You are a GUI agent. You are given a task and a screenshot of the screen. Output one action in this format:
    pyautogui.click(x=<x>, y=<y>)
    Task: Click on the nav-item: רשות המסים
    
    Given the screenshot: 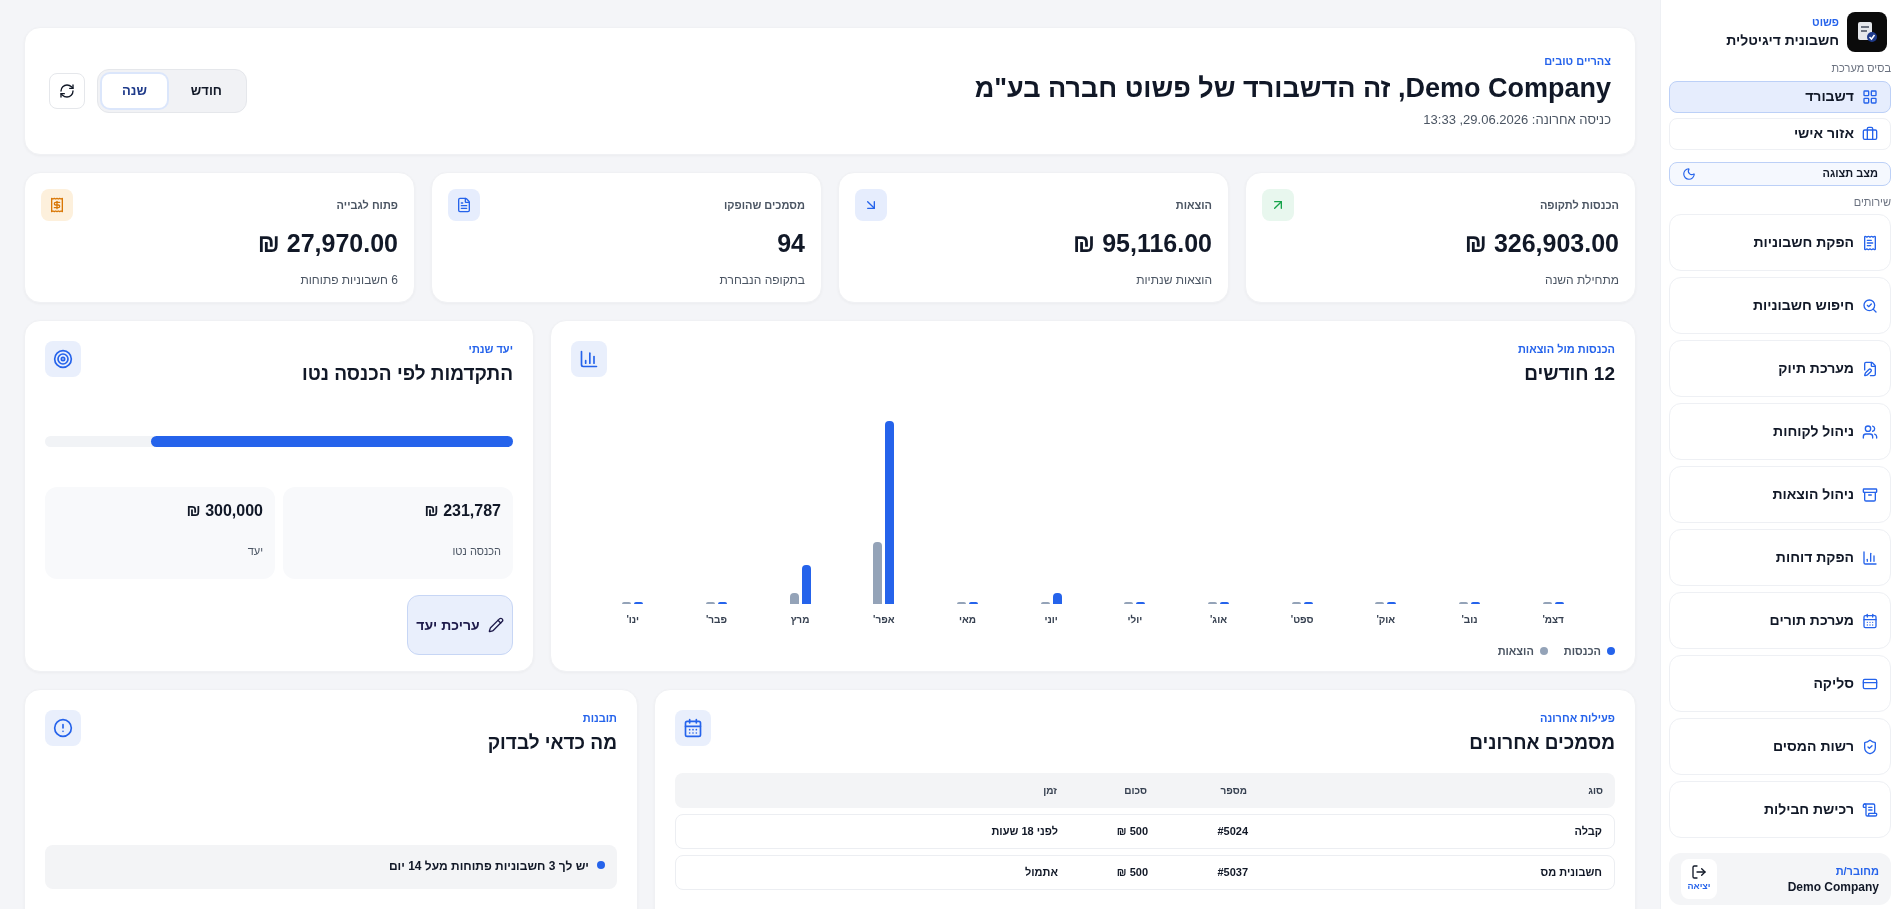 What is the action you would take?
    pyautogui.click(x=1780, y=746)
    